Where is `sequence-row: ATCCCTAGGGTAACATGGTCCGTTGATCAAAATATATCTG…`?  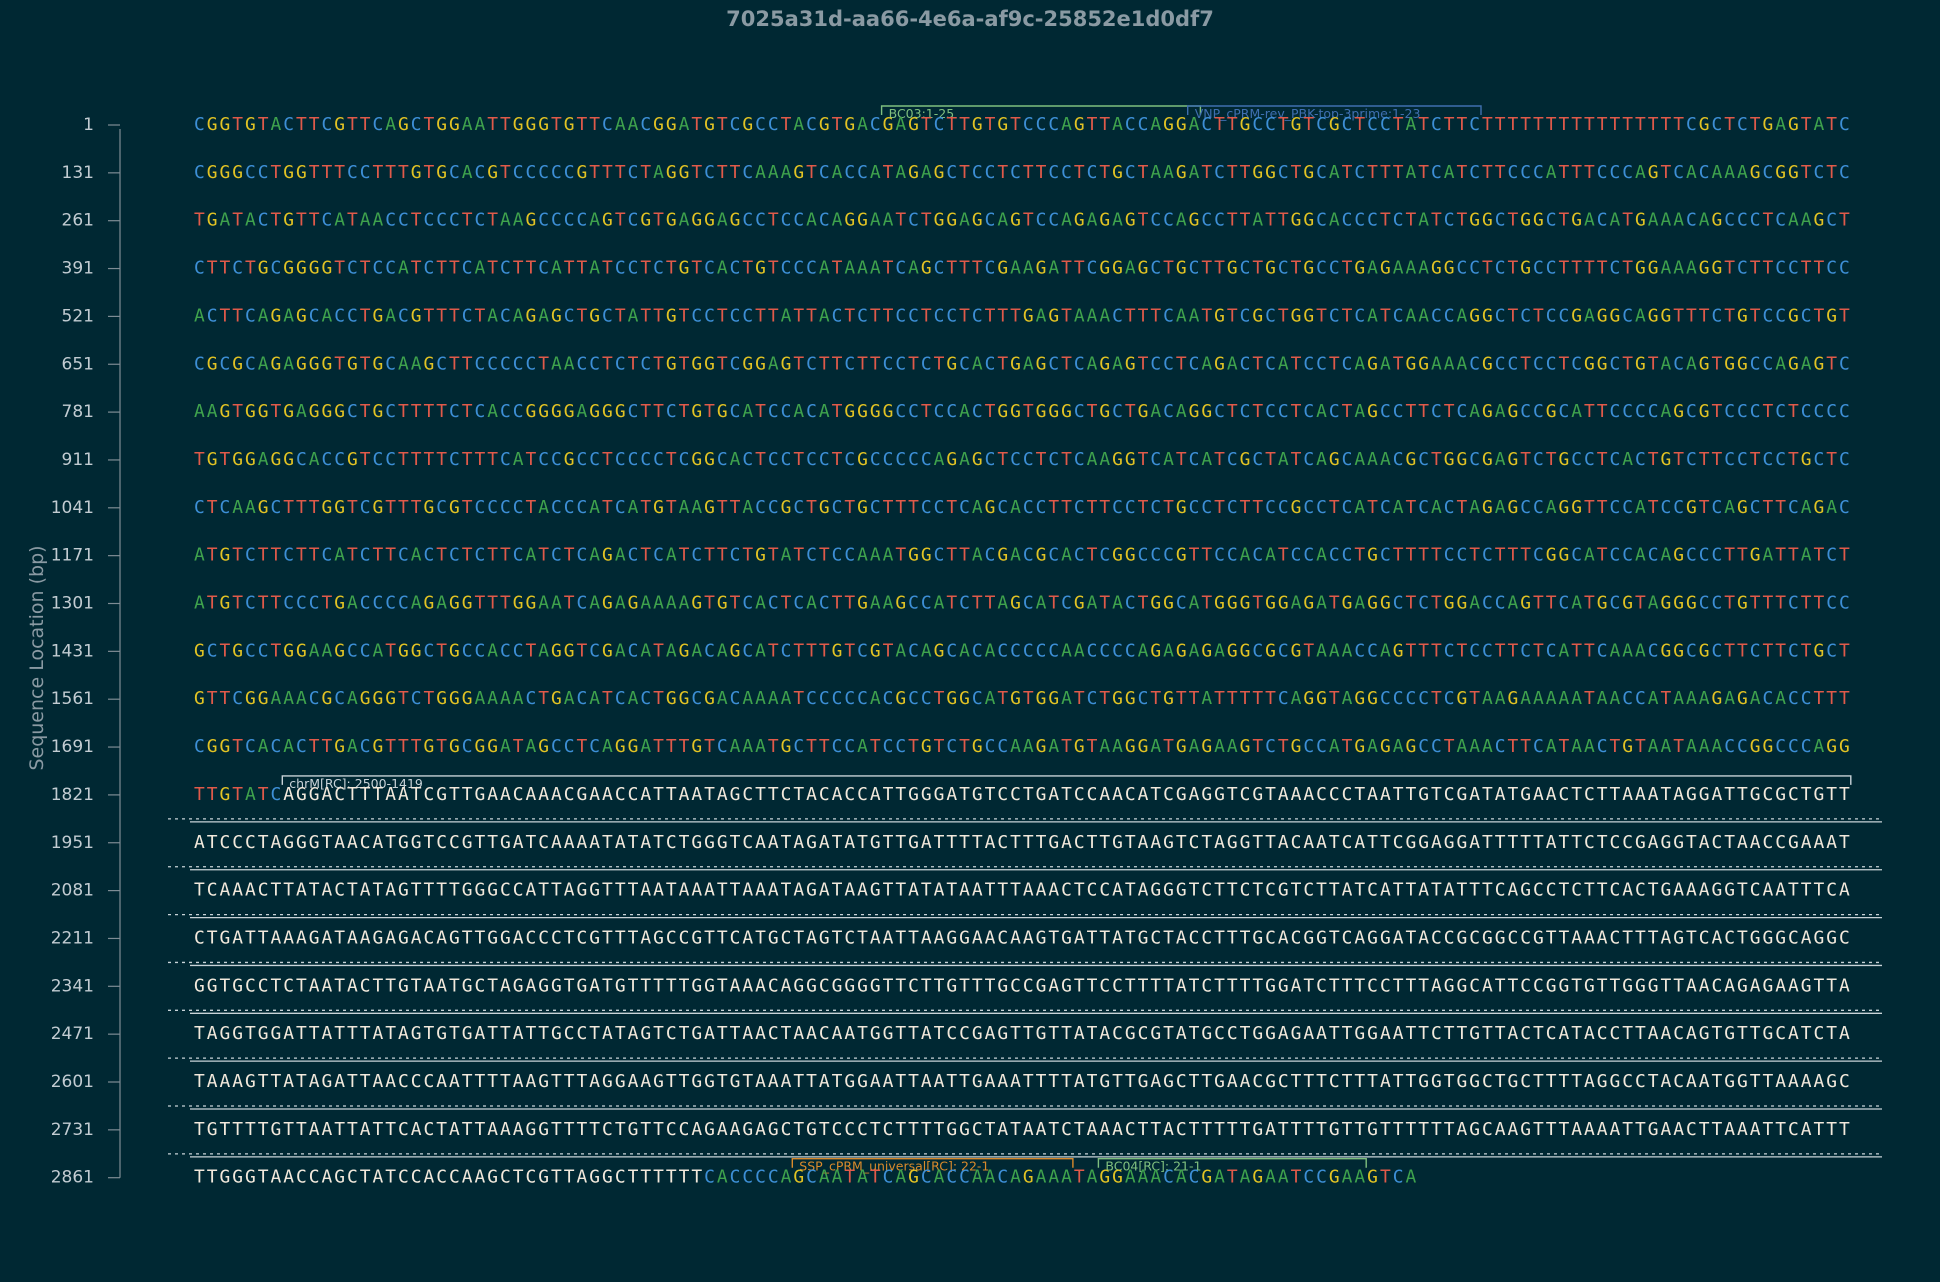 sequence-row: ATCCCTAGGGTAACATGGTCCGTTGATCAAAATATATCTG… is located at coordinates (1022, 842).